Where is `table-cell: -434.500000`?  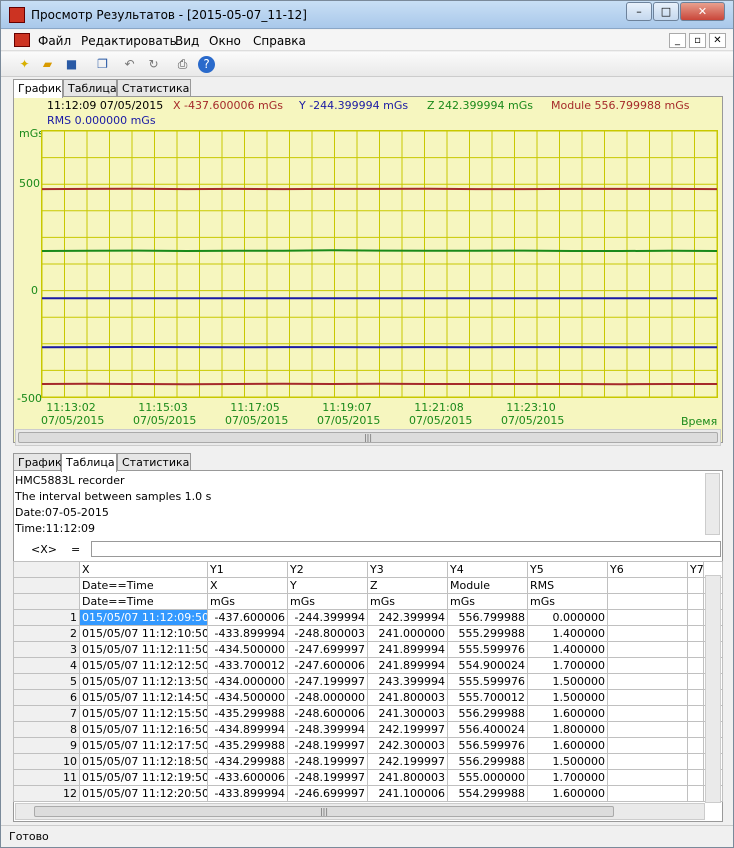
table-cell: -434.500000 is located at coordinates (247, 649).